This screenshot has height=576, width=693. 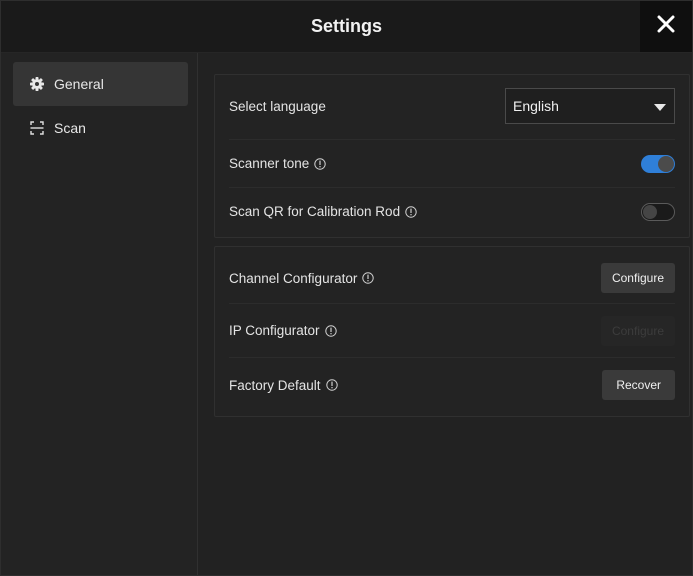 I want to click on factory-row: Factory Default Recover, so click(x=452, y=385).